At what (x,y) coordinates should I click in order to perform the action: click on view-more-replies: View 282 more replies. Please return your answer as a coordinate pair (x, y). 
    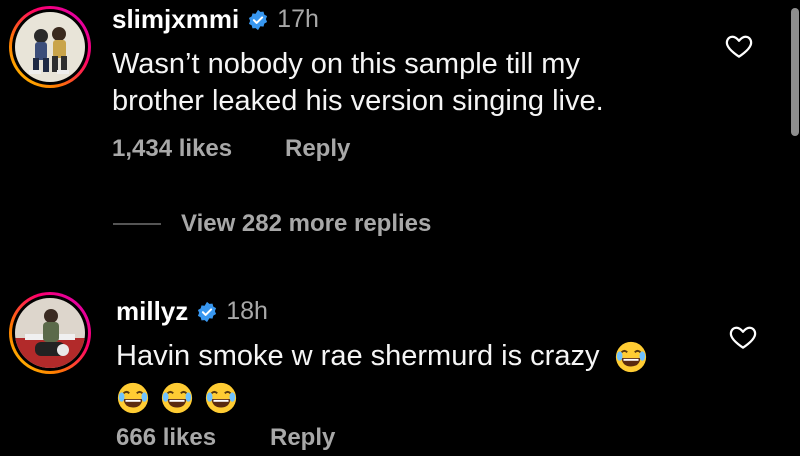
    Looking at the image, I should click on (272, 224).